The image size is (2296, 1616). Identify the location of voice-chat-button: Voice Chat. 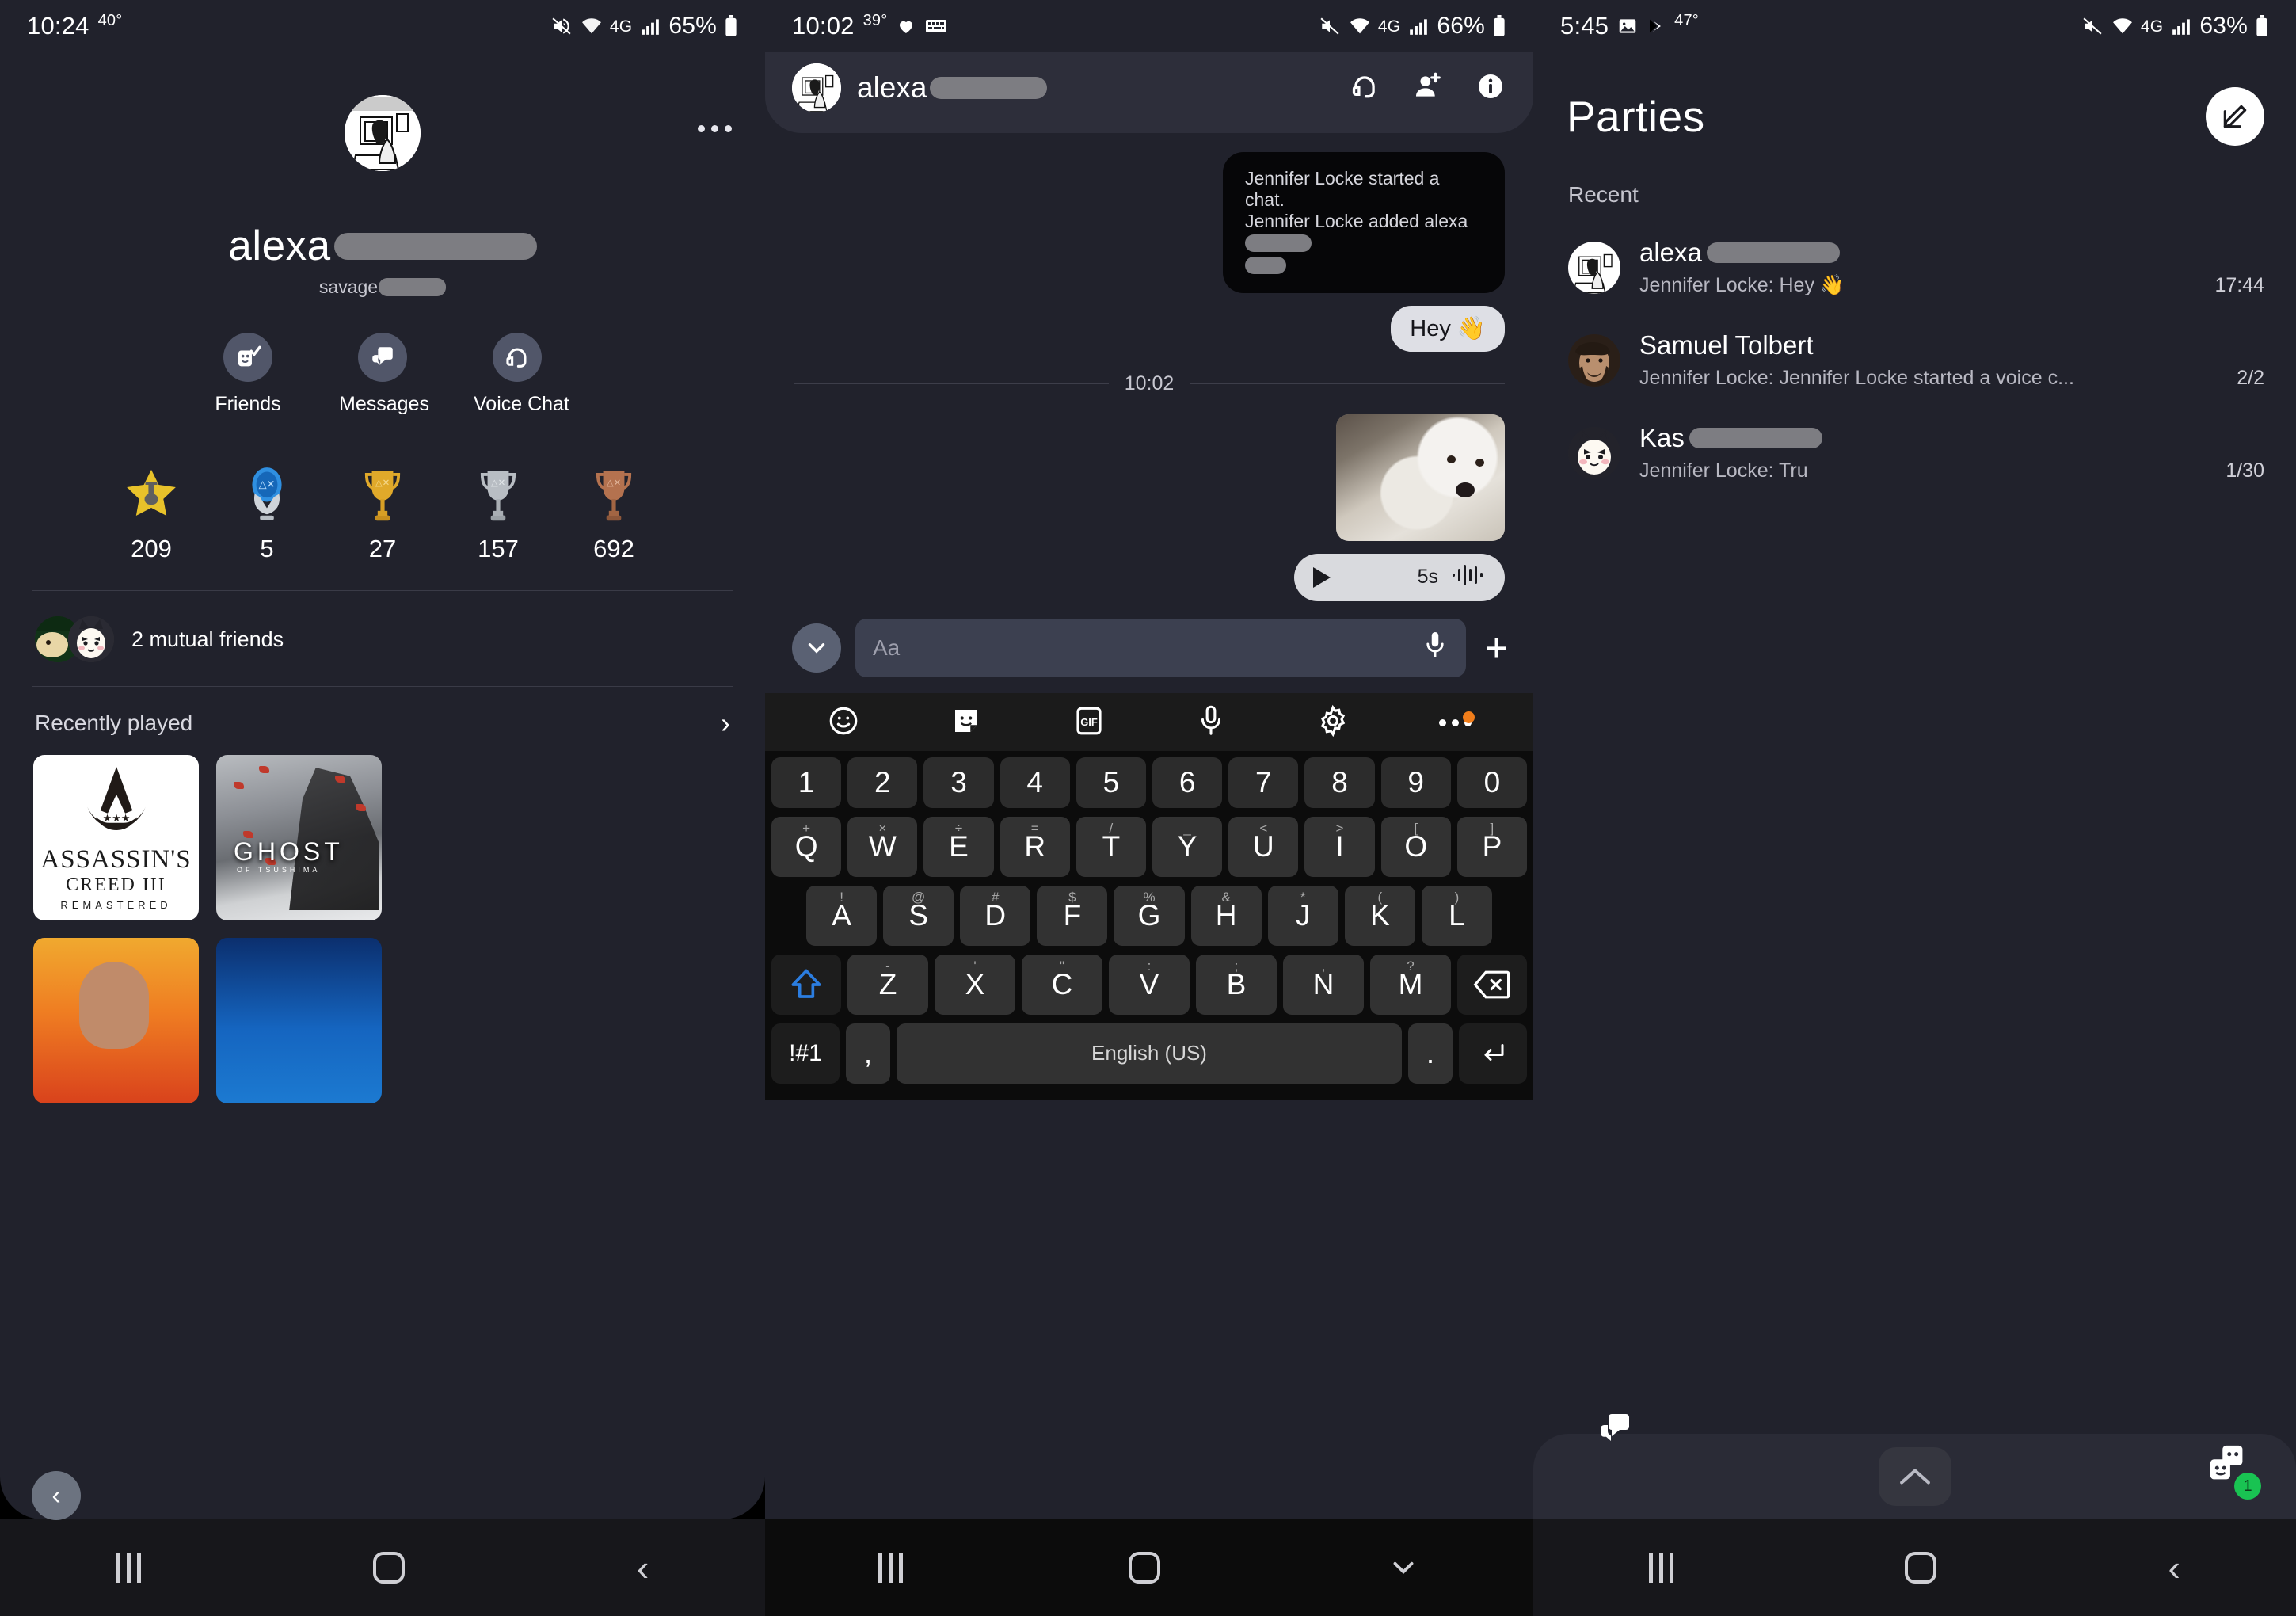
(521, 374).